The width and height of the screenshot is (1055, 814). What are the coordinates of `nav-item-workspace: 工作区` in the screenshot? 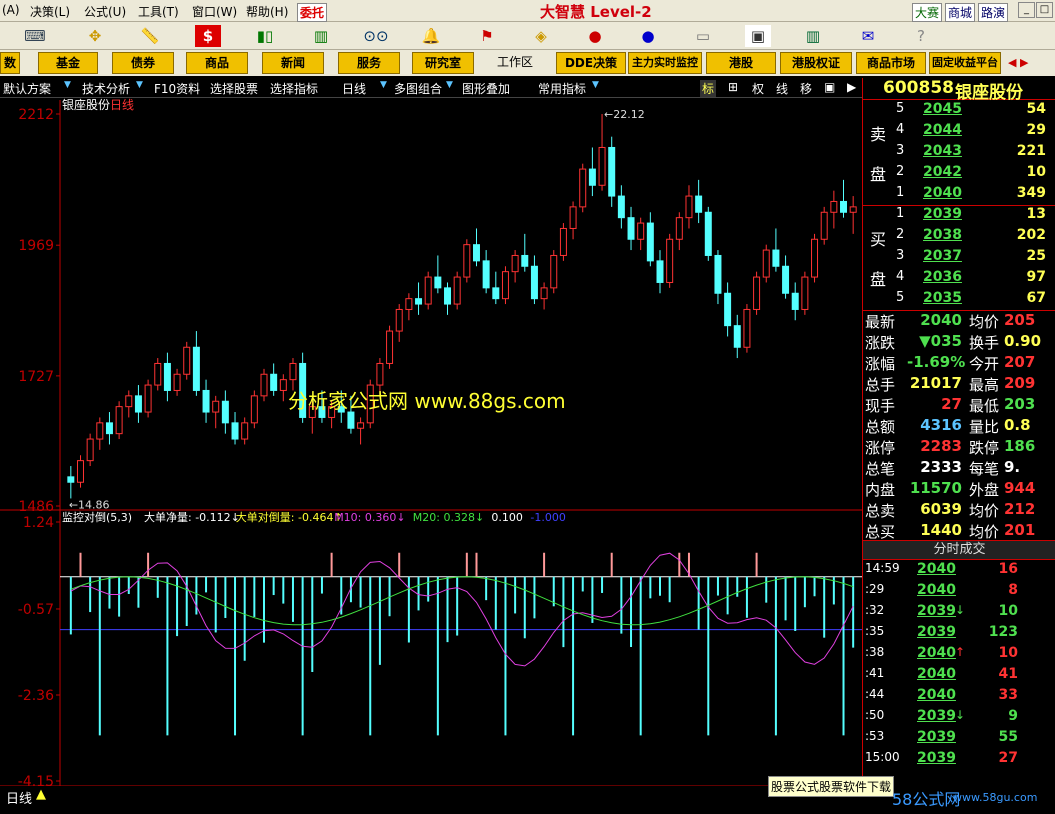 It's located at (515, 63).